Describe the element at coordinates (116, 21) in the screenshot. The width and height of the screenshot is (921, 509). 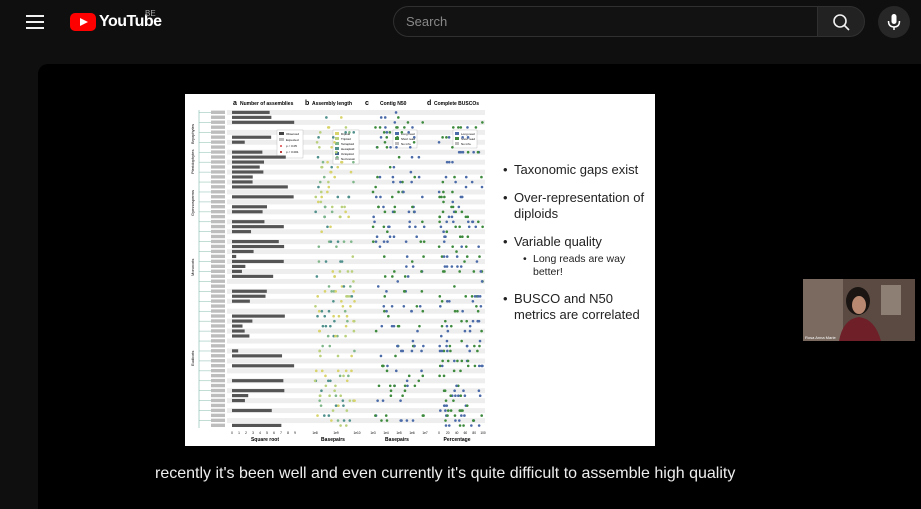
I see `youtube-logo: YouTube BE` at that location.